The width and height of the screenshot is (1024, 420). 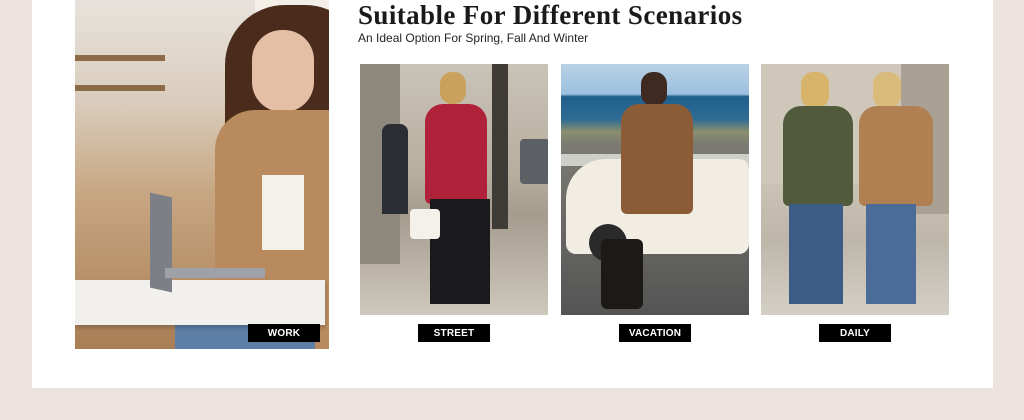 What do you see at coordinates (891, 254) in the screenshot?
I see `blue-jeans-right` at bounding box center [891, 254].